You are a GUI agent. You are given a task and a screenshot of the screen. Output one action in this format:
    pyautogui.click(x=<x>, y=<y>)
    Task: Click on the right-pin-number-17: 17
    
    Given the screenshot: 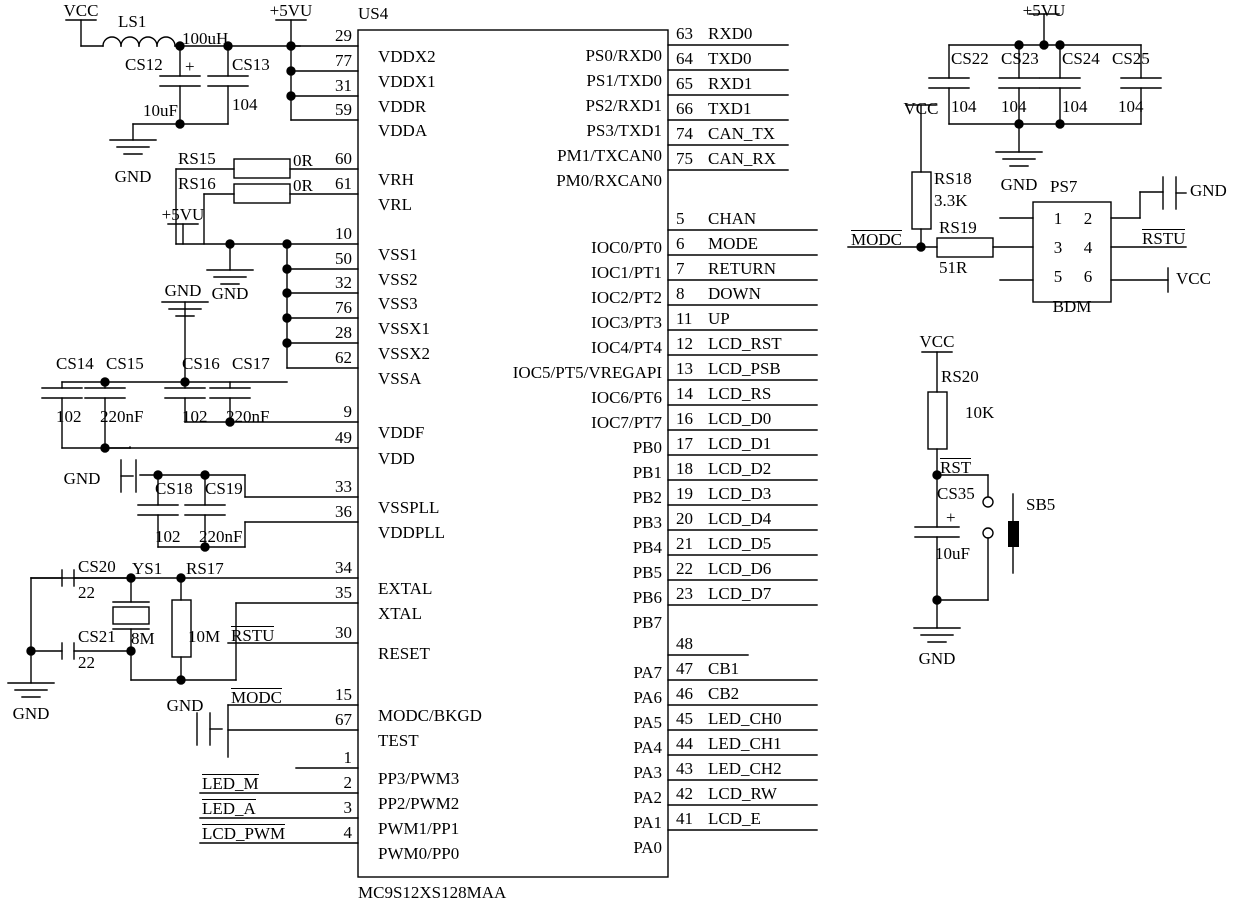 What is the action you would take?
    pyautogui.click(x=684, y=443)
    